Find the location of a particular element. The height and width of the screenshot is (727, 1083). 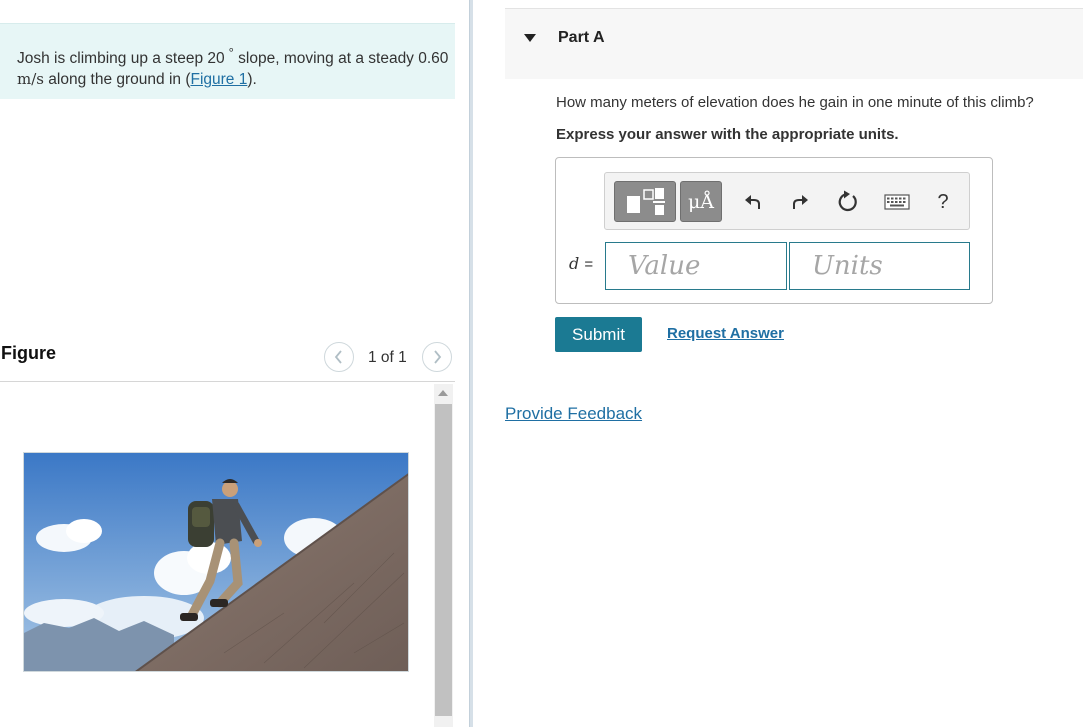

keyboard-icon is located at coordinates (897, 202).